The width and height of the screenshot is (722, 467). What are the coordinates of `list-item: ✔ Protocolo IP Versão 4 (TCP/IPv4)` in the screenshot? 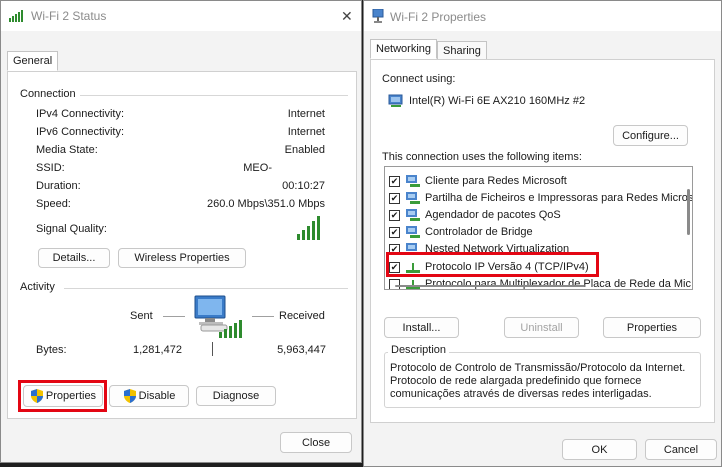 It's located at (489, 267).